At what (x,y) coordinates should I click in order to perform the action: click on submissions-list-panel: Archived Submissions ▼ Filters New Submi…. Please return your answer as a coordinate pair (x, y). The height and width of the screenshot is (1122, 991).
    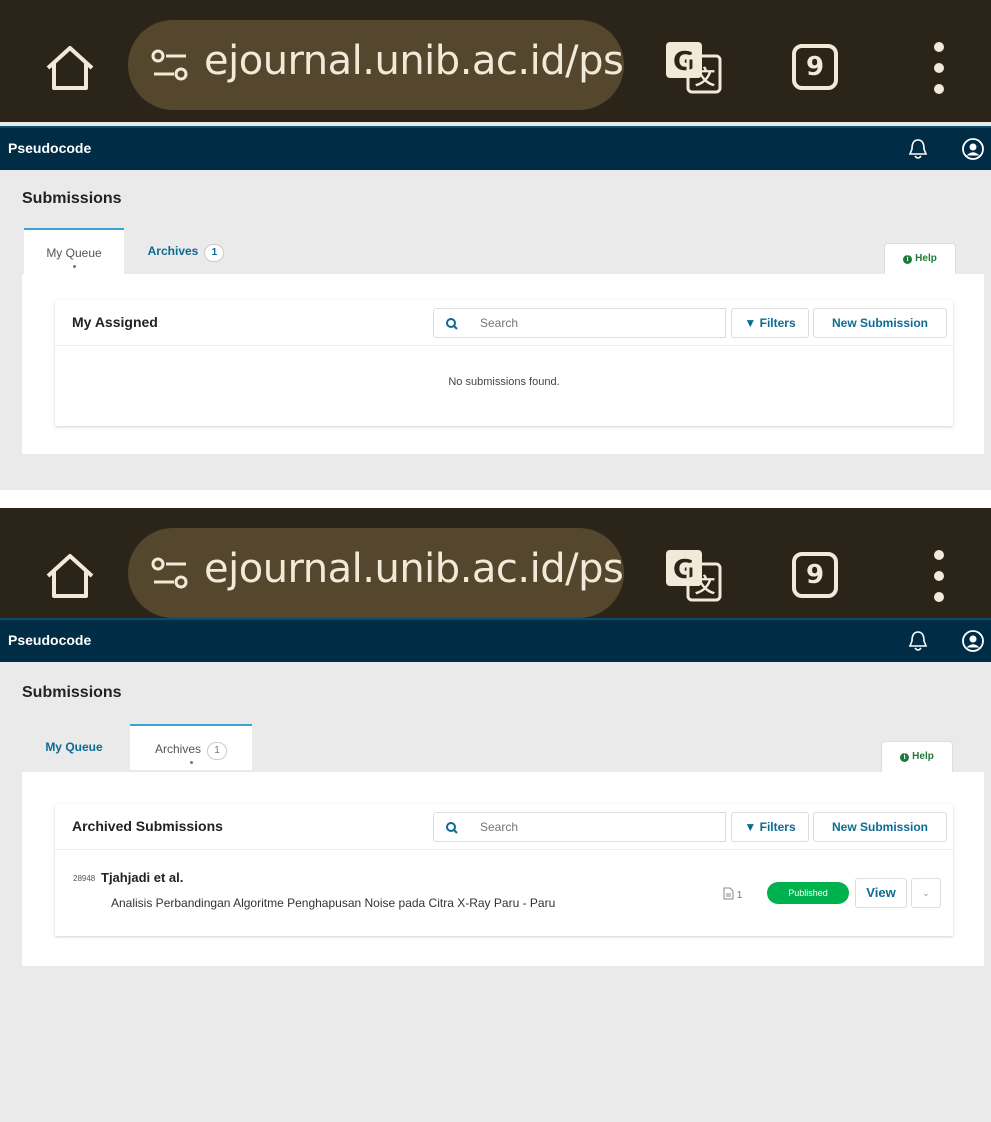
    Looking at the image, I should click on (504, 870).